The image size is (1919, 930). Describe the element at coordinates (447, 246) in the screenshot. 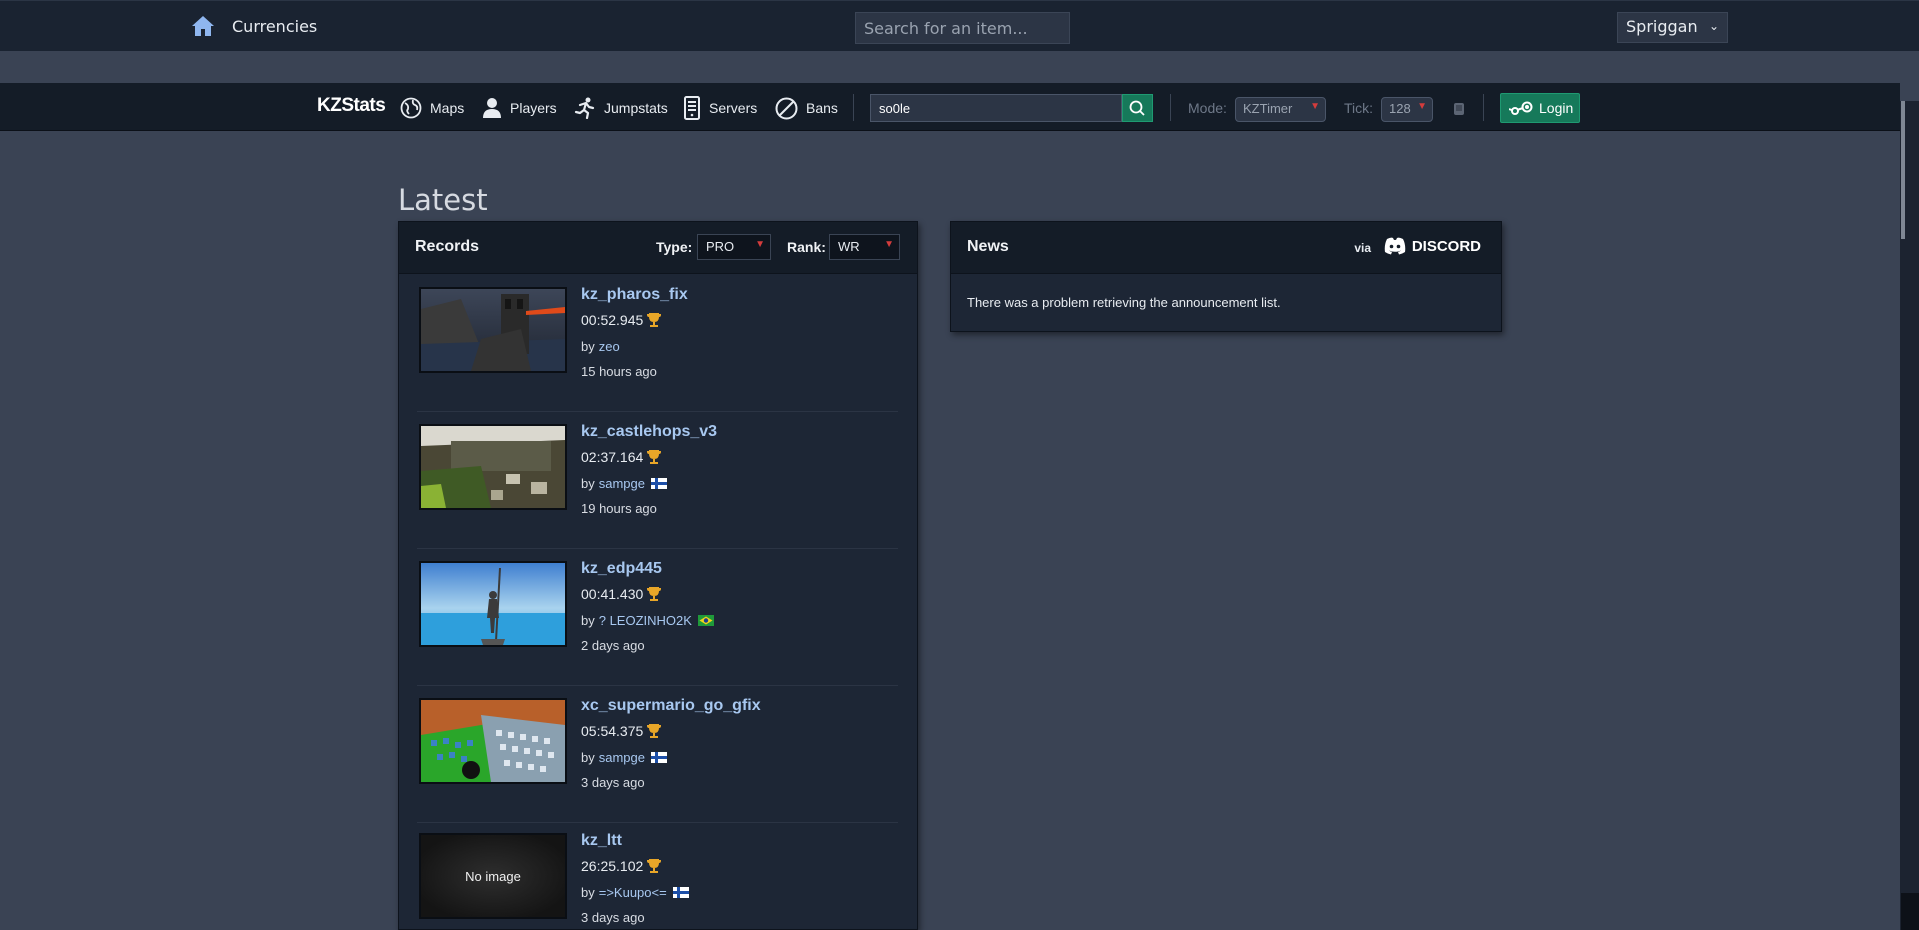

I see `records-title: Records` at that location.